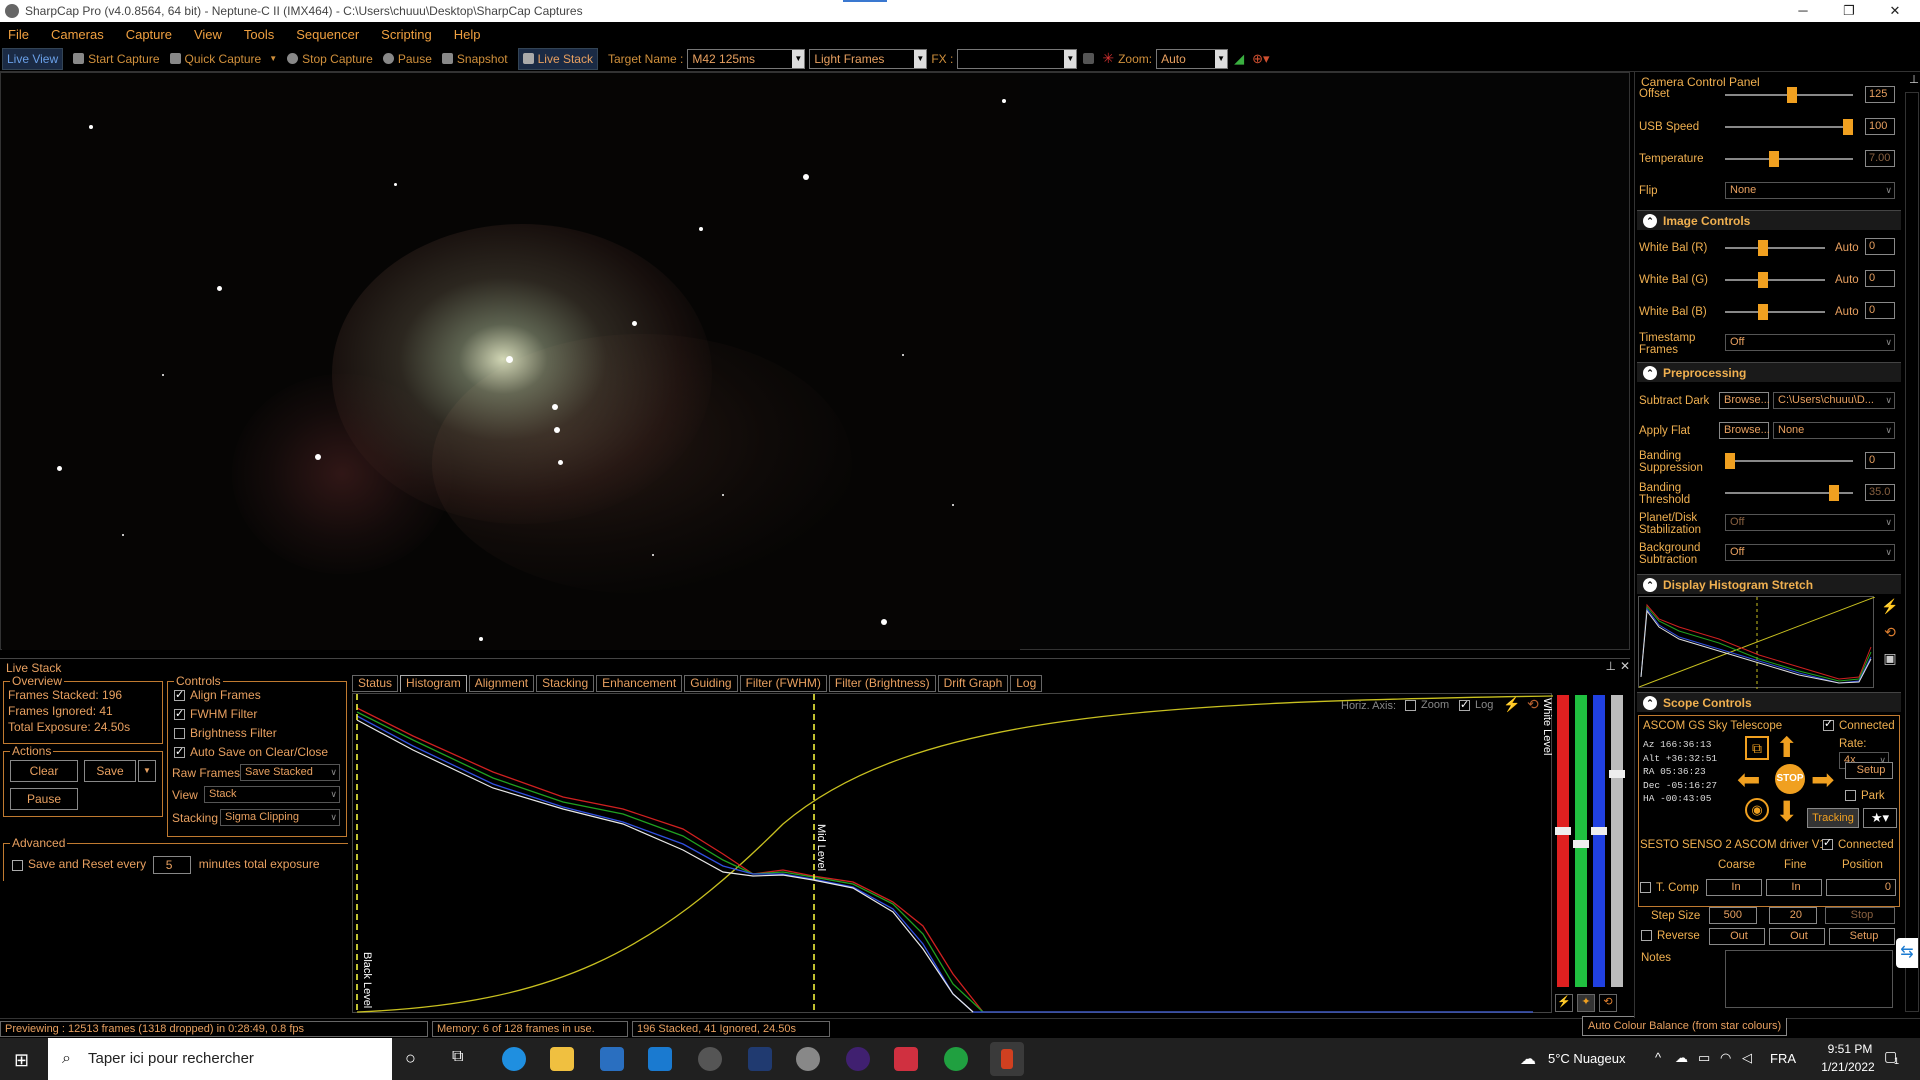 Image resolution: width=1920 pixels, height=1080 pixels. What do you see at coordinates (1260, 59) in the screenshot?
I see `zoom-tool-icon: ⊕▾` at bounding box center [1260, 59].